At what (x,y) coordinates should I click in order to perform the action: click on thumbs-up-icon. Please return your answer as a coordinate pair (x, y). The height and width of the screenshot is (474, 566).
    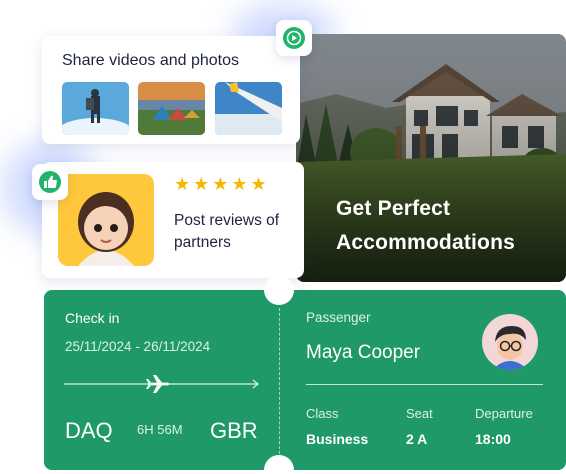
    Looking at the image, I should click on (50, 182).